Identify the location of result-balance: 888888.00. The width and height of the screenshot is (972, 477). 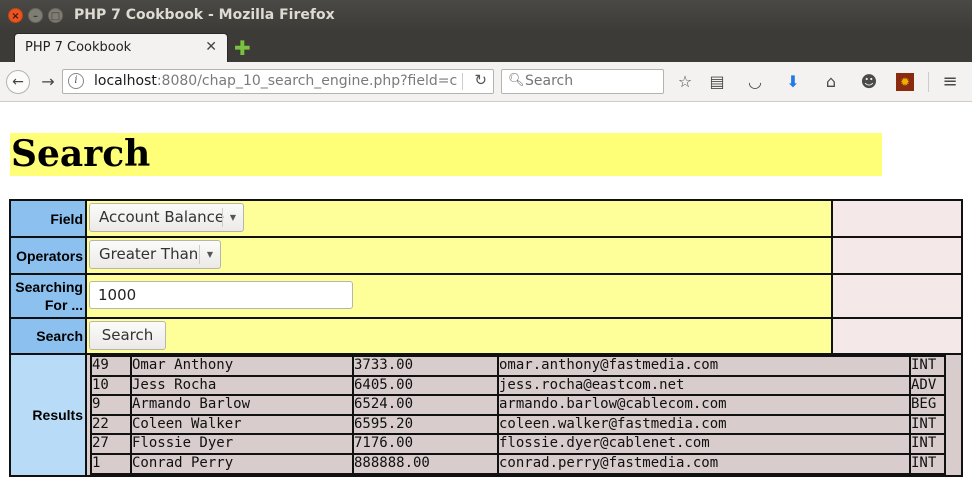
(425, 463).